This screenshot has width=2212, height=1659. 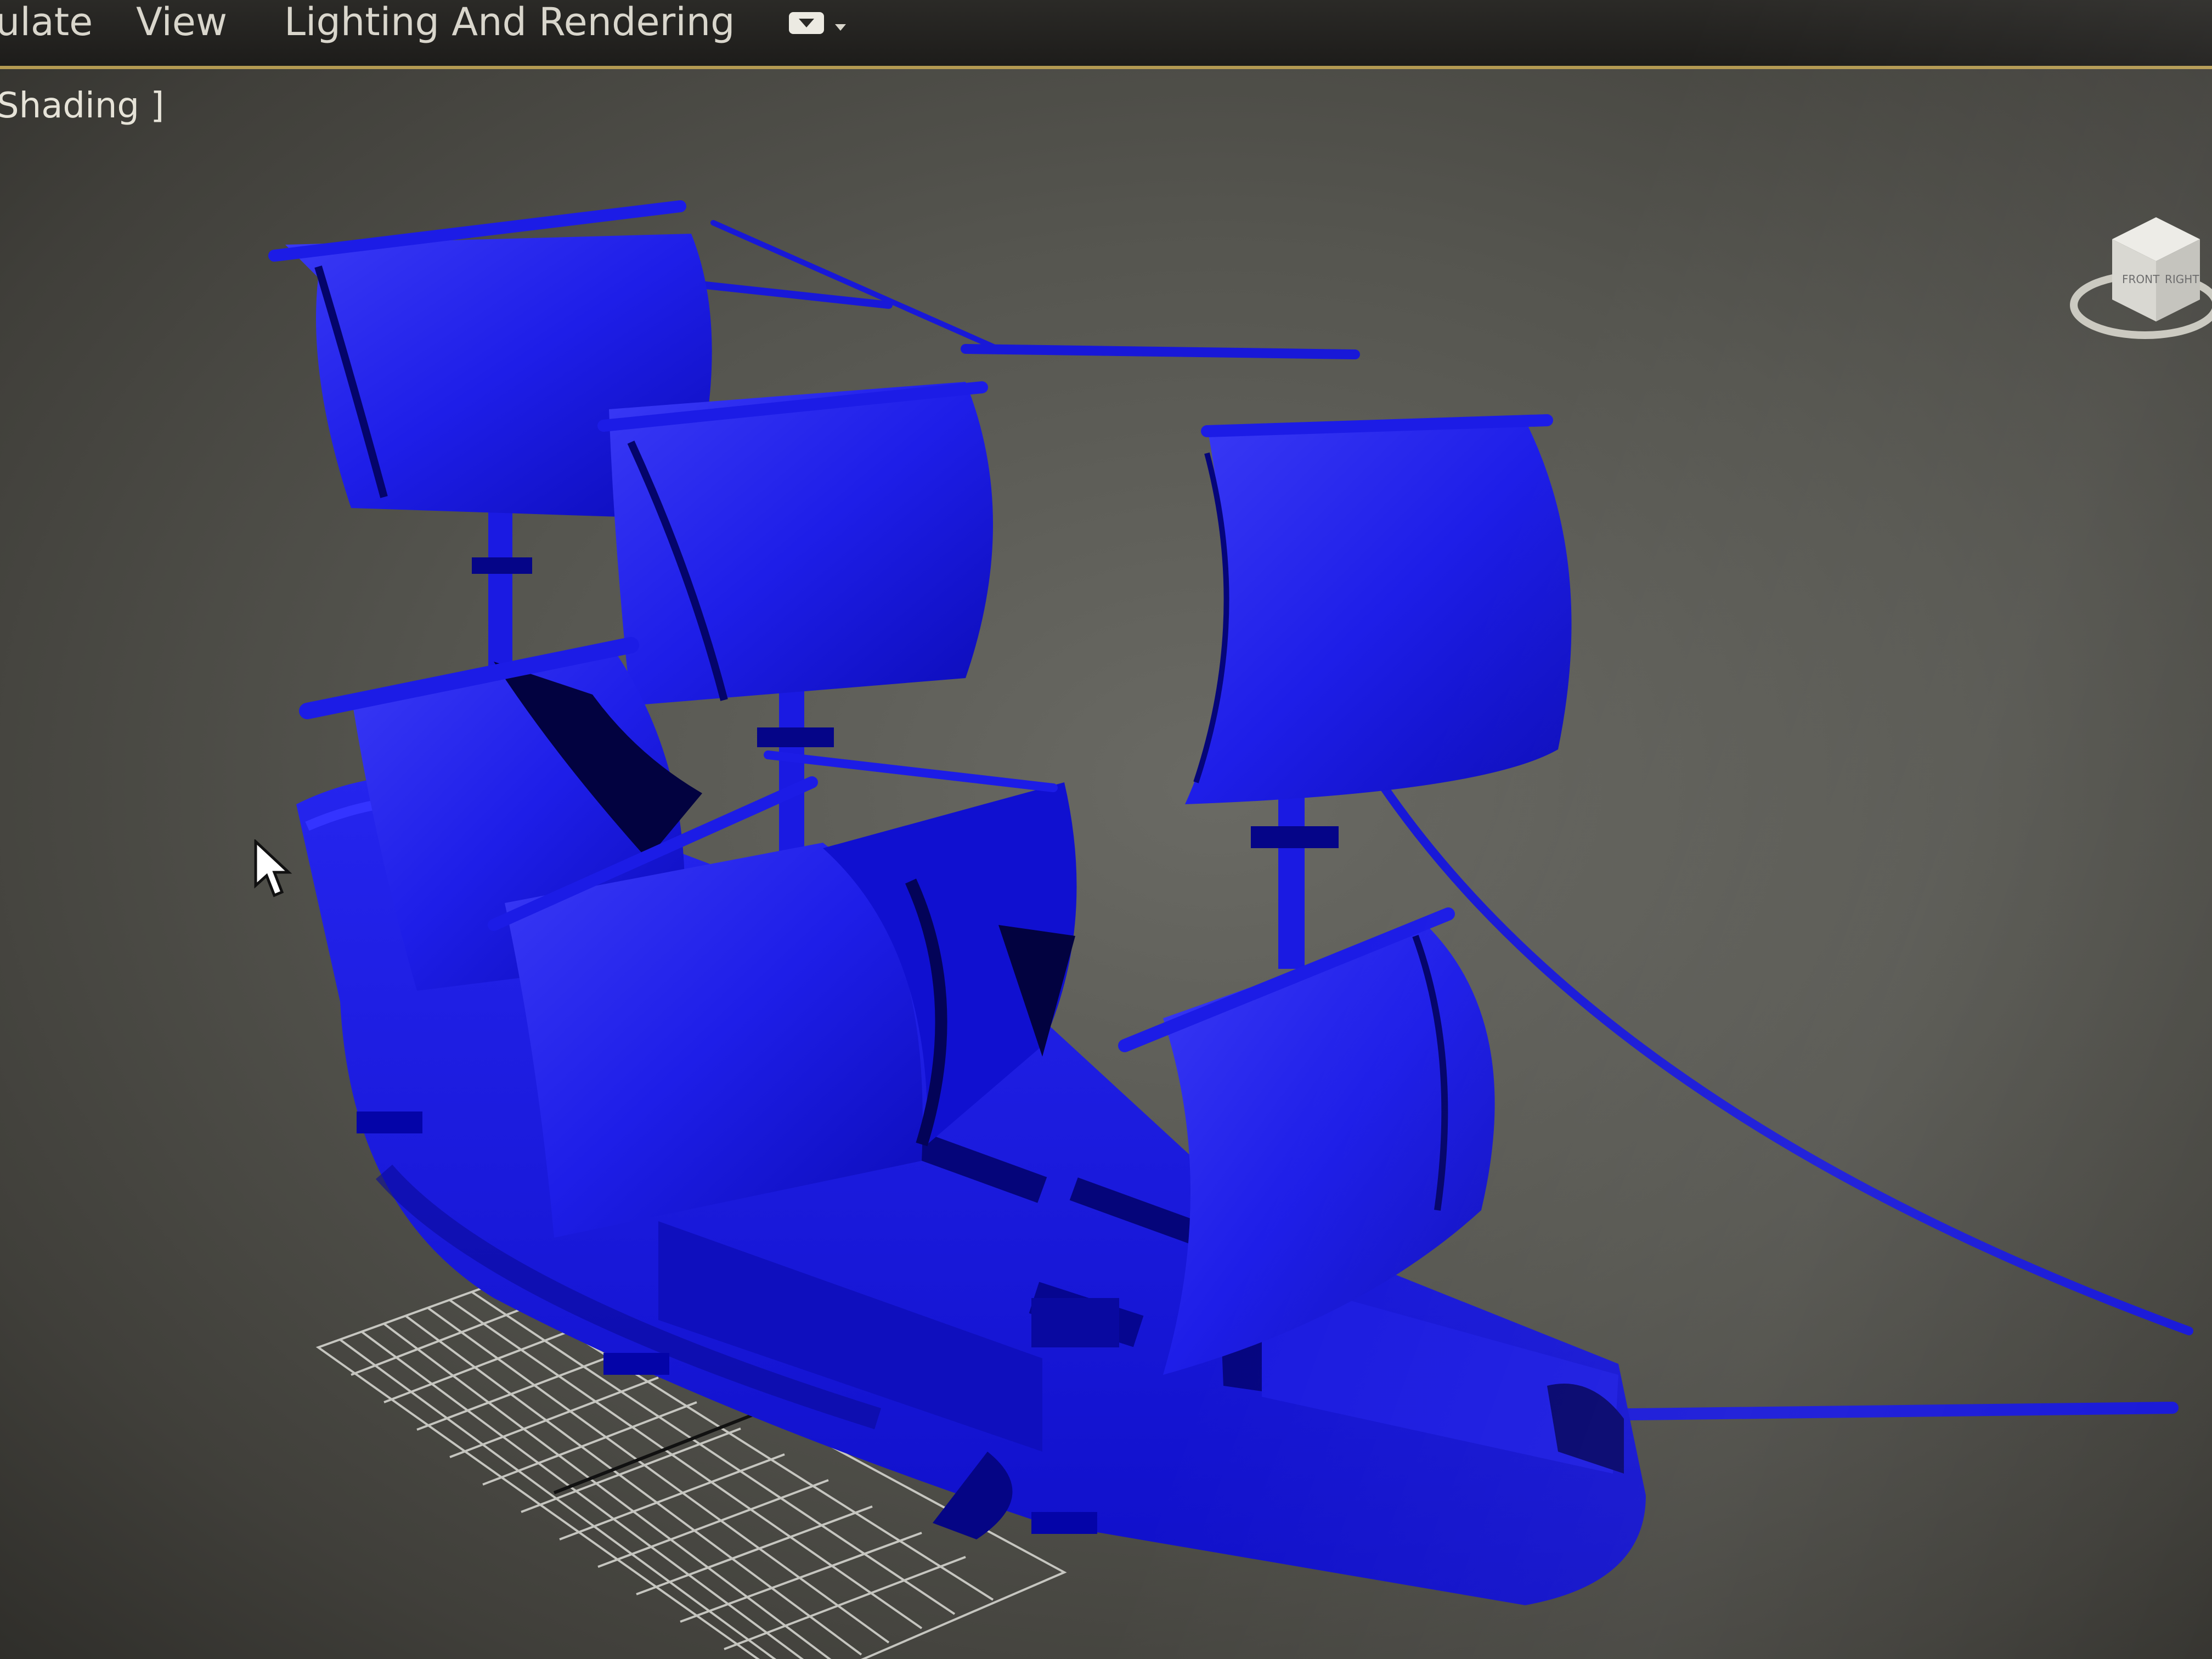 I want to click on viewcube-right-label: RIGHT, so click(x=2182, y=279).